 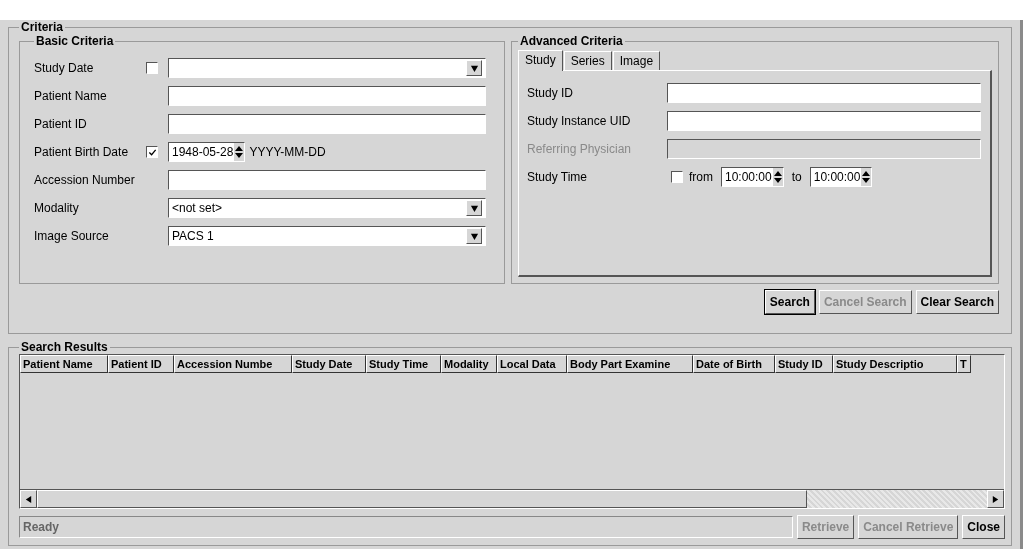 What do you see at coordinates (895, 364) in the screenshot?
I see `column-header: Study Descriptio` at bounding box center [895, 364].